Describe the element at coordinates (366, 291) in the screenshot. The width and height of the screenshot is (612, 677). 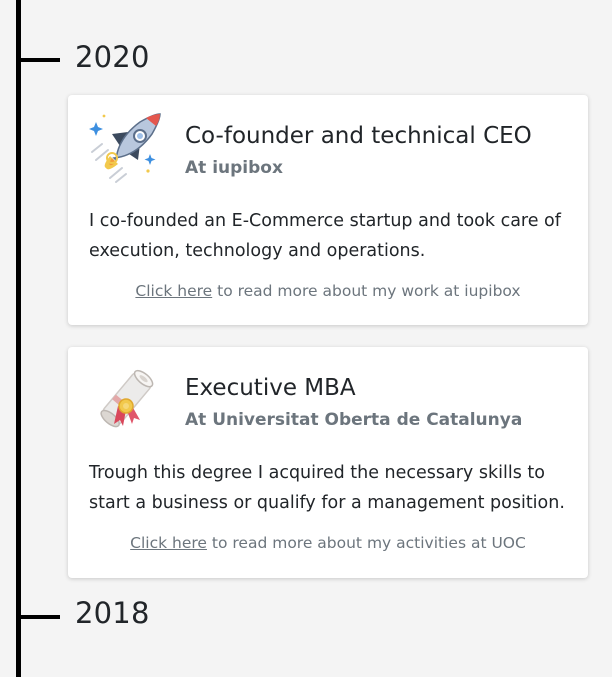
I see `read-more-suffix: to read more about my work at iupibox` at that location.